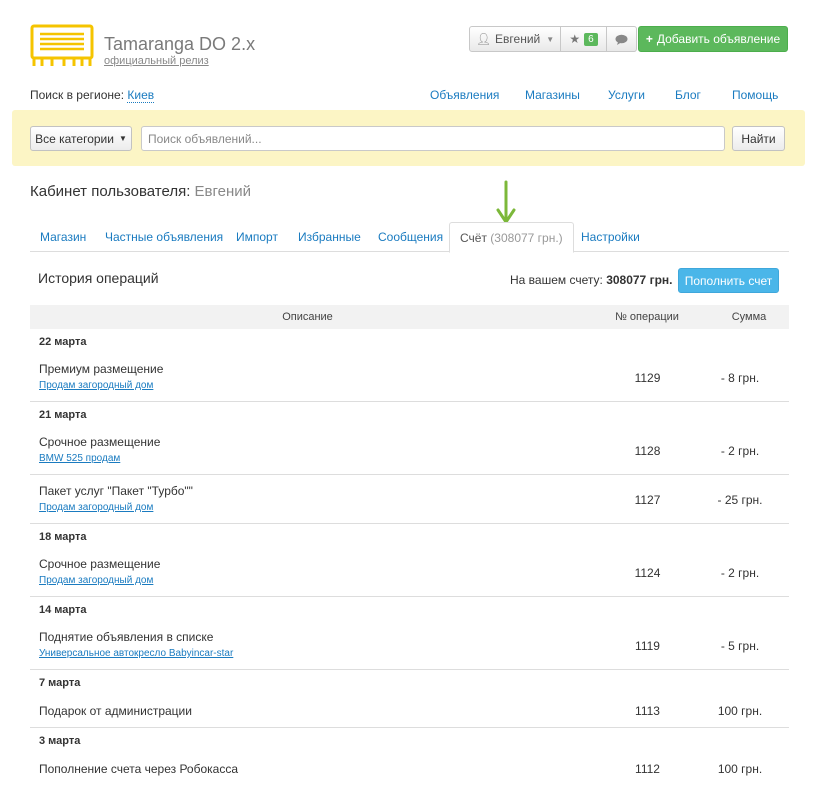  I want to click on balance-label: На вашем счету:, so click(556, 280).